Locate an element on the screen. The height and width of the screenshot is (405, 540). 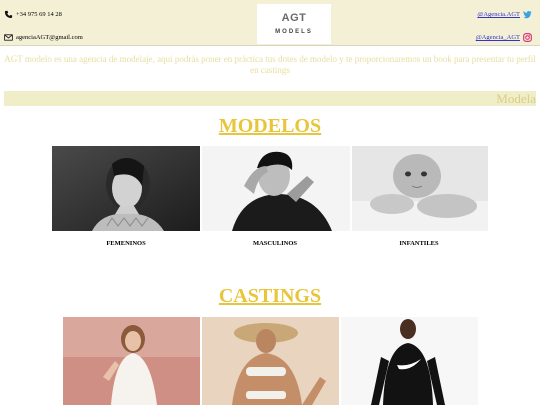
femeninos-label: FEMENINOS is located at coordinates (126, 243).